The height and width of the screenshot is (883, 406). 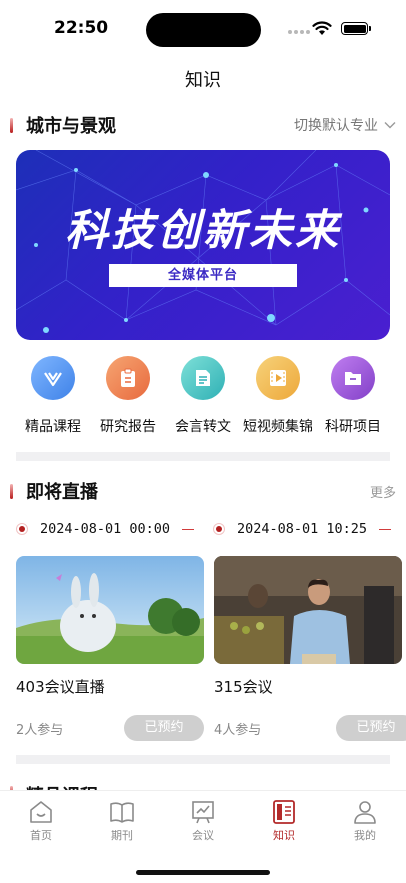 What do you see at coordinates (81, 28) in the screenshot?
I see `status-time: 22:50` at bounding box center [81, 28].